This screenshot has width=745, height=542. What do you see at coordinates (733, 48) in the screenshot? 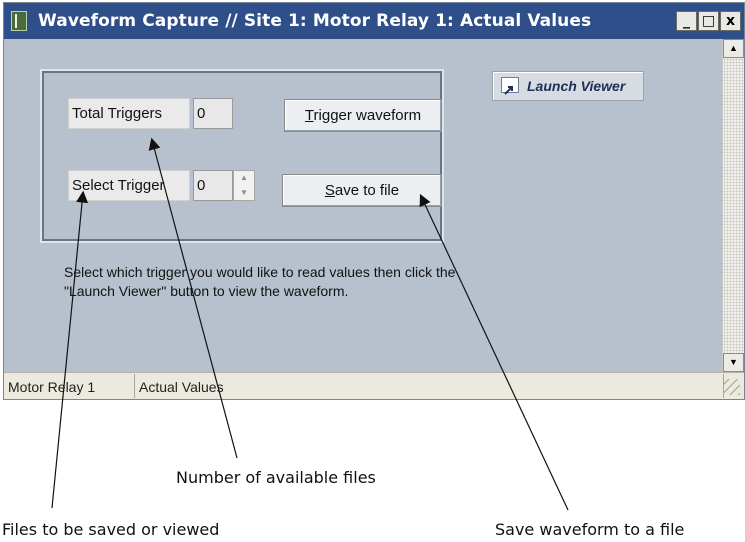
I see `scroll-up-icon: ▲` at bounding box center [733, 48].